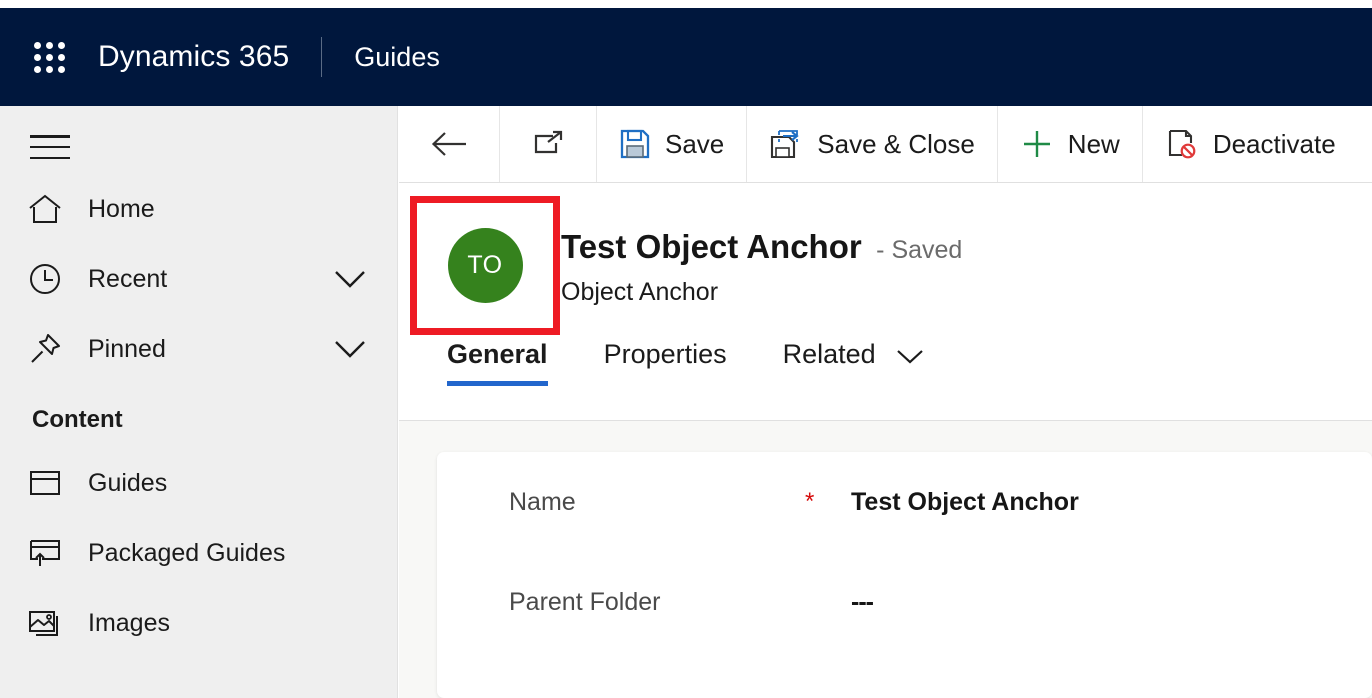  I want to click on field-row-parent-folder: Parent Folder ---, so click(904, 602).